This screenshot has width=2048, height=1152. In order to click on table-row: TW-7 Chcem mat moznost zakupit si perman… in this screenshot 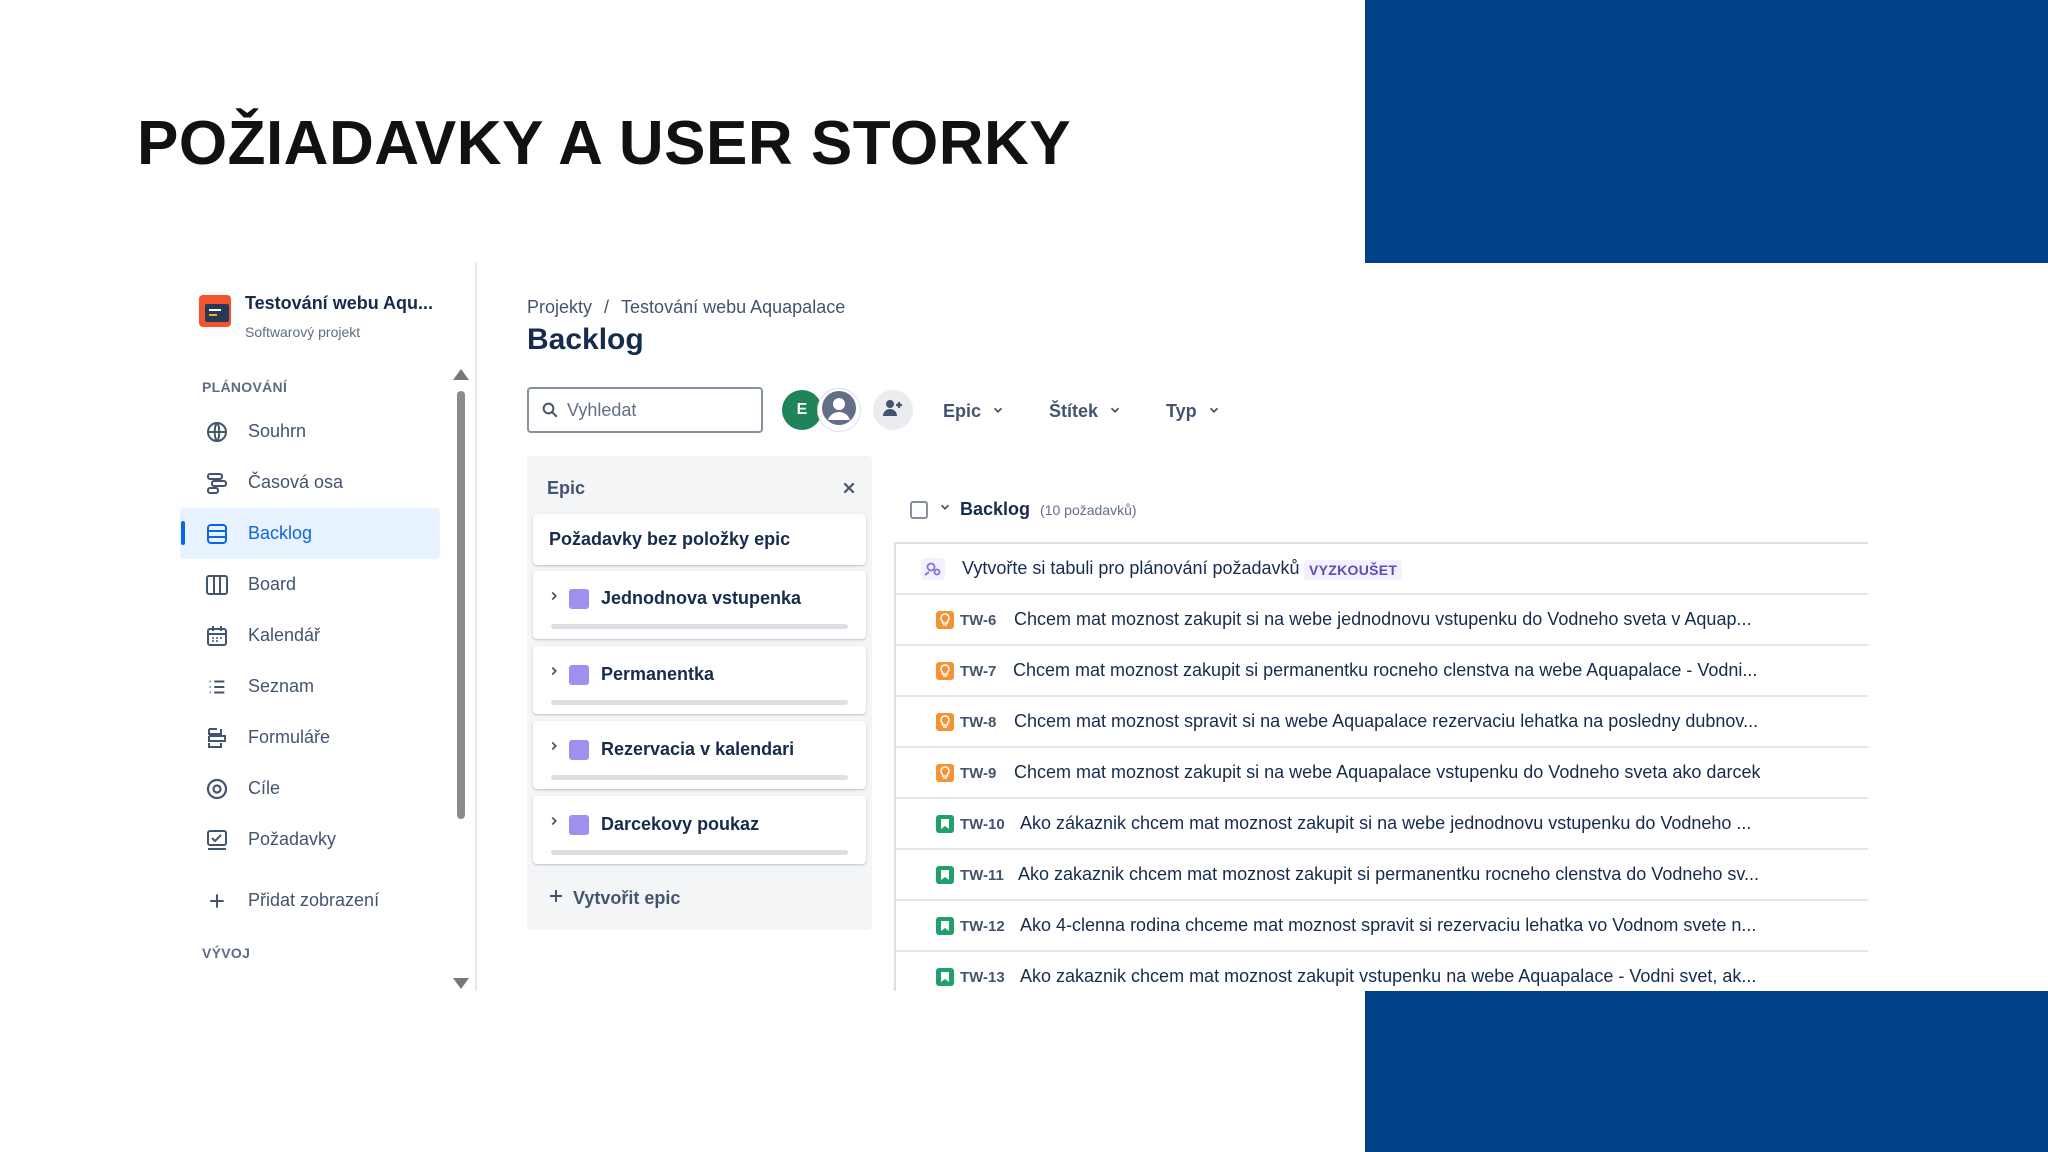, I will do `click(1382, 671)`.